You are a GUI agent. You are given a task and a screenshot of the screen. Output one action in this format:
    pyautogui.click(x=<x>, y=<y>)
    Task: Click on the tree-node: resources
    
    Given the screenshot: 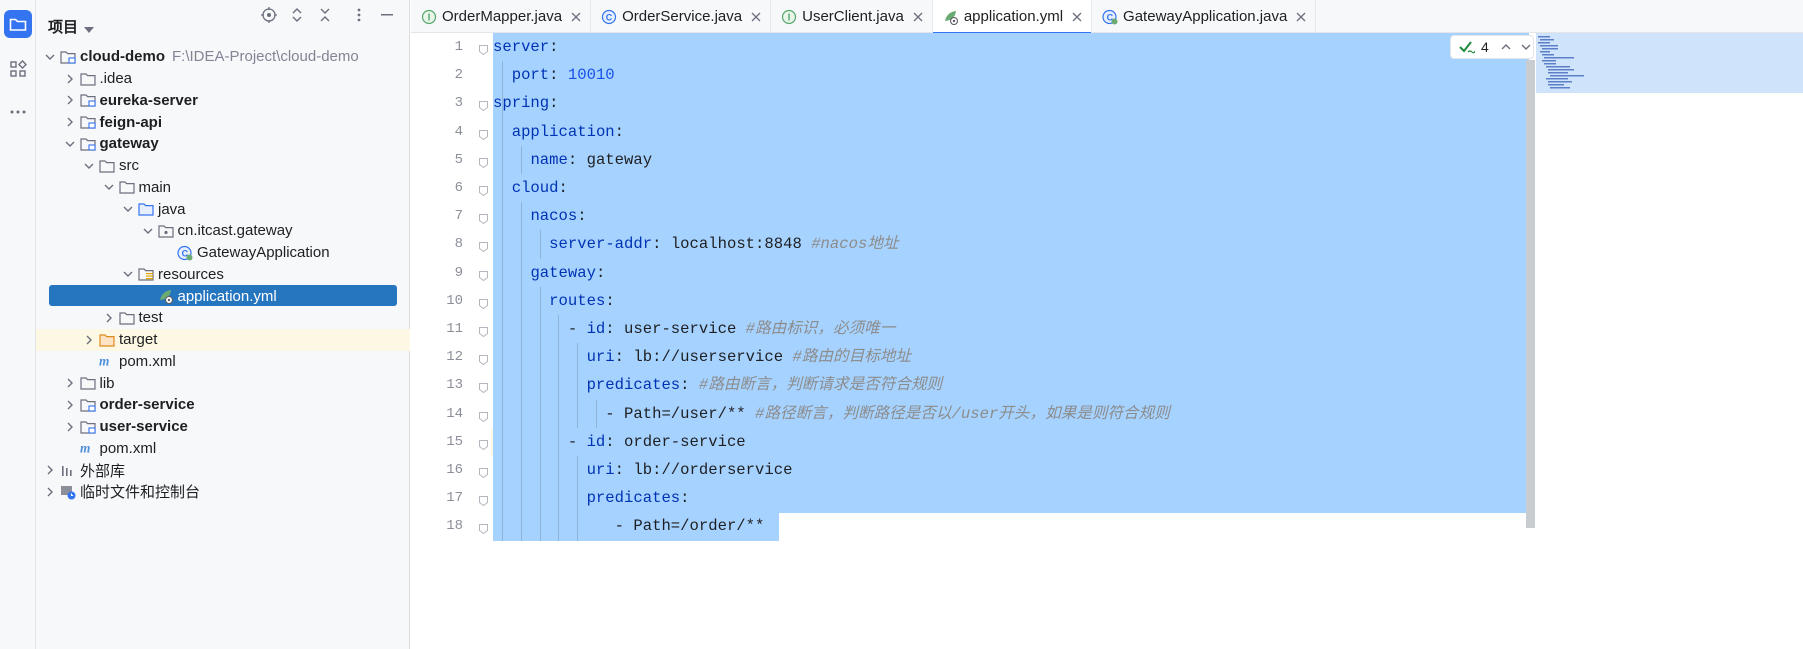 What is the action you would take?
    pyautogui.click(x=223, y=275)
    